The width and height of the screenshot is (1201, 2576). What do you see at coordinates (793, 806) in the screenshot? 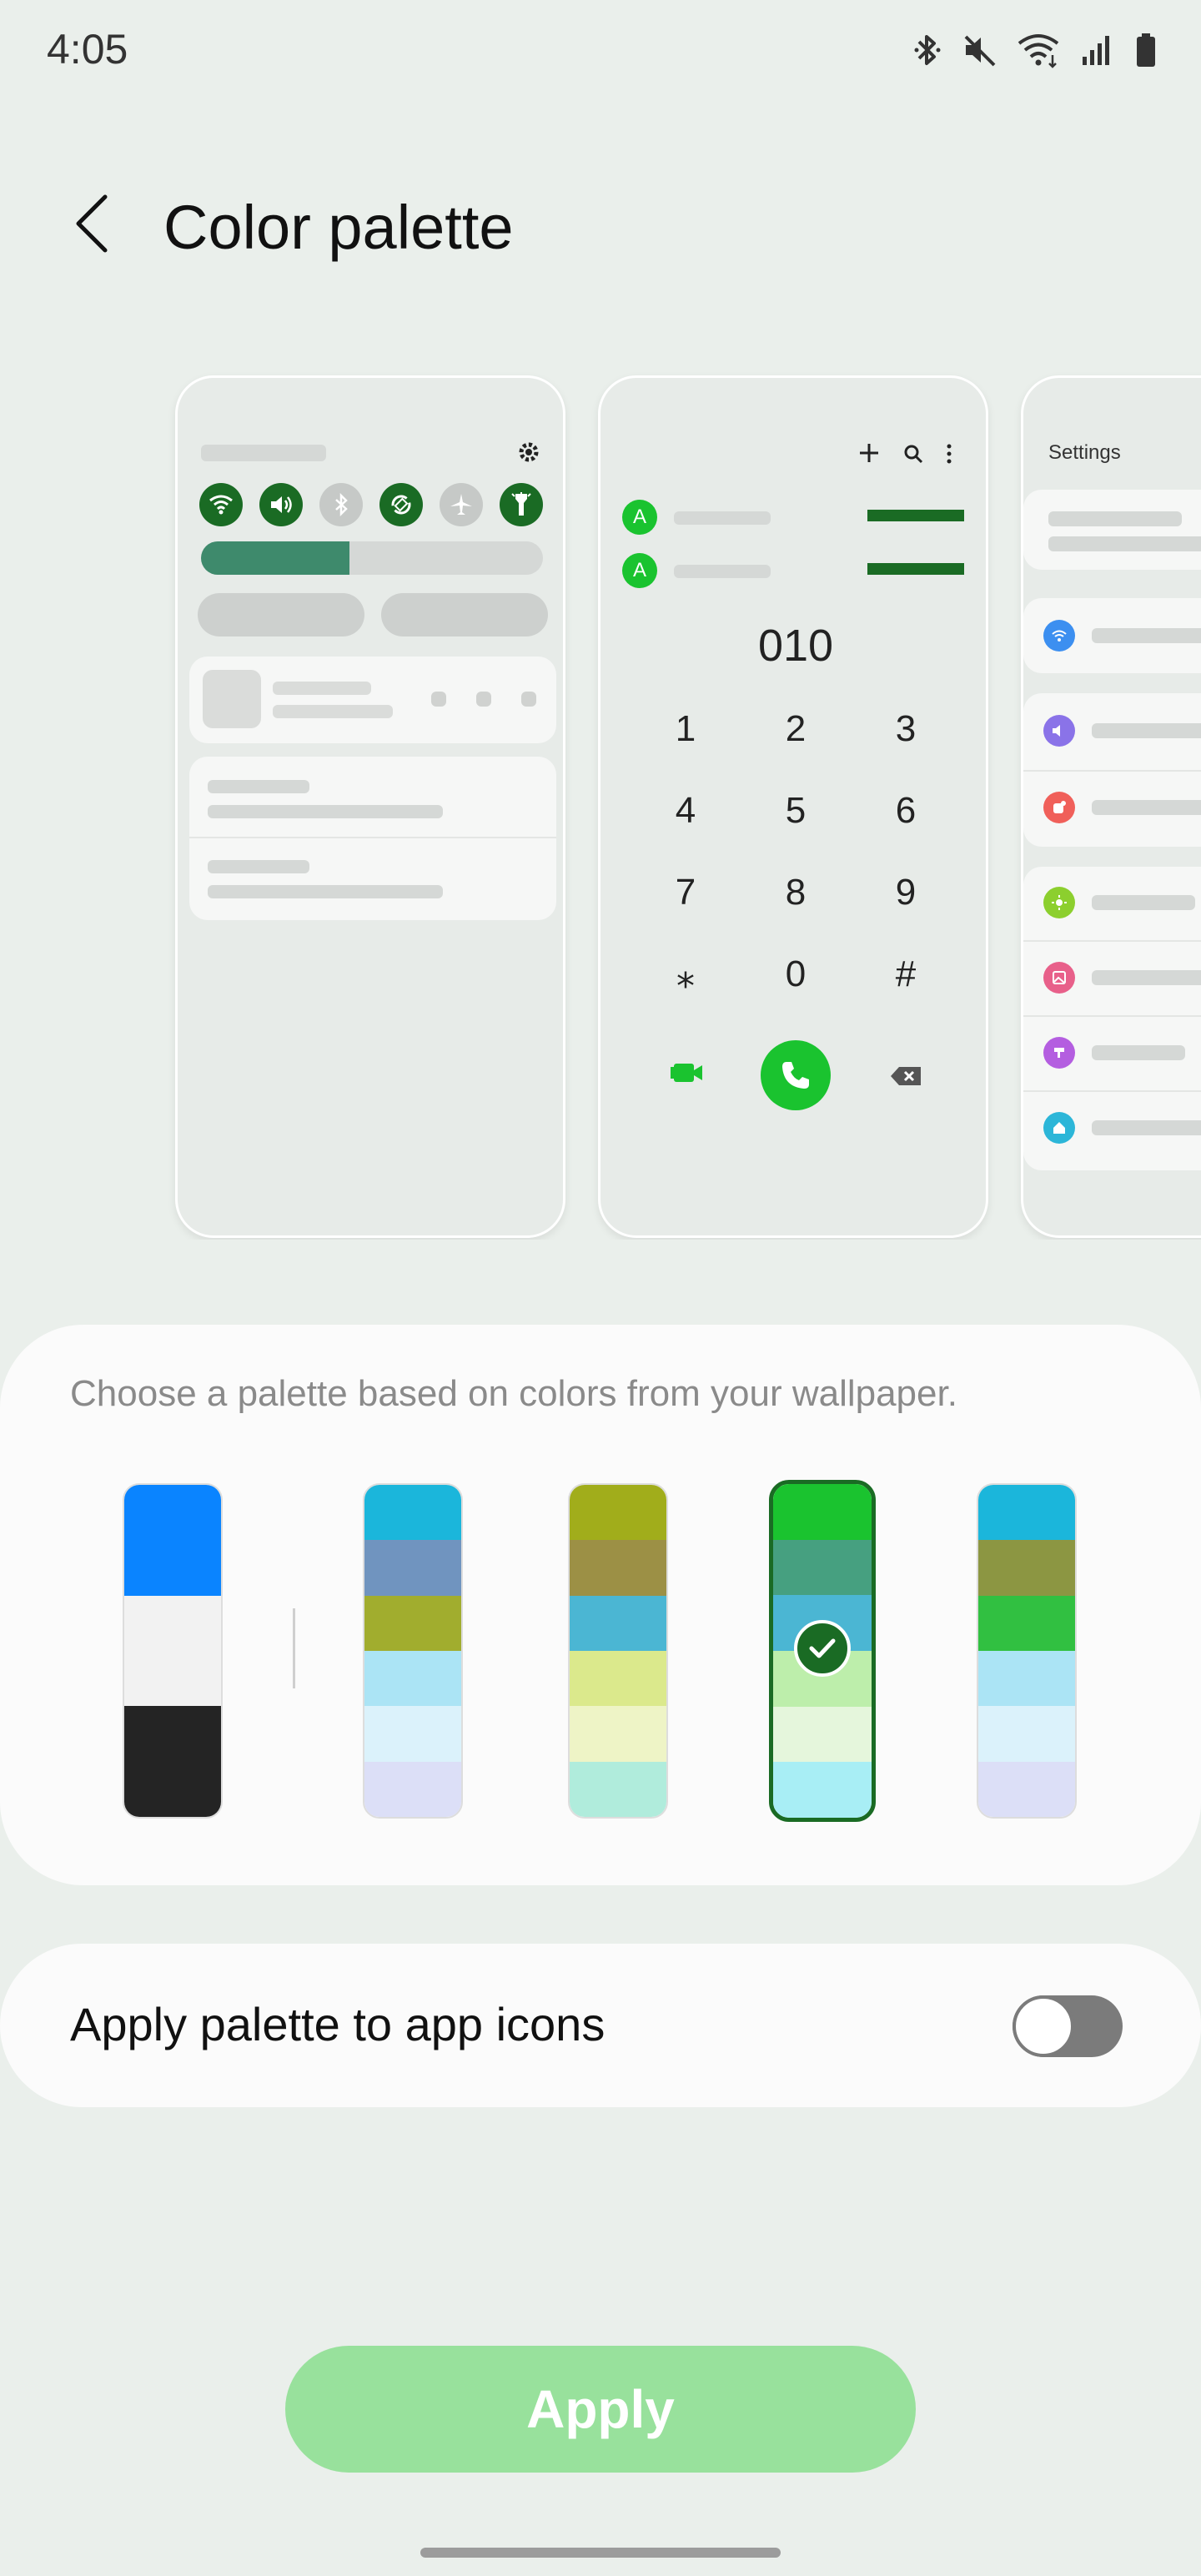
I see `dialer-preview: A A 010 1 2 3 4 5 6 7 8 9 ⁎ 0 #` at bounding box center [793, 806].